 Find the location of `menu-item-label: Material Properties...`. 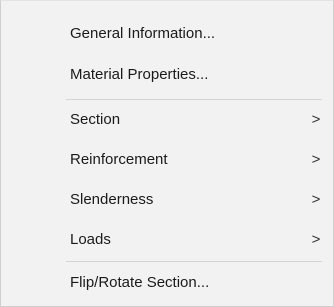

menu-item-label: Material Properties... is located at coordinates (139, 74).